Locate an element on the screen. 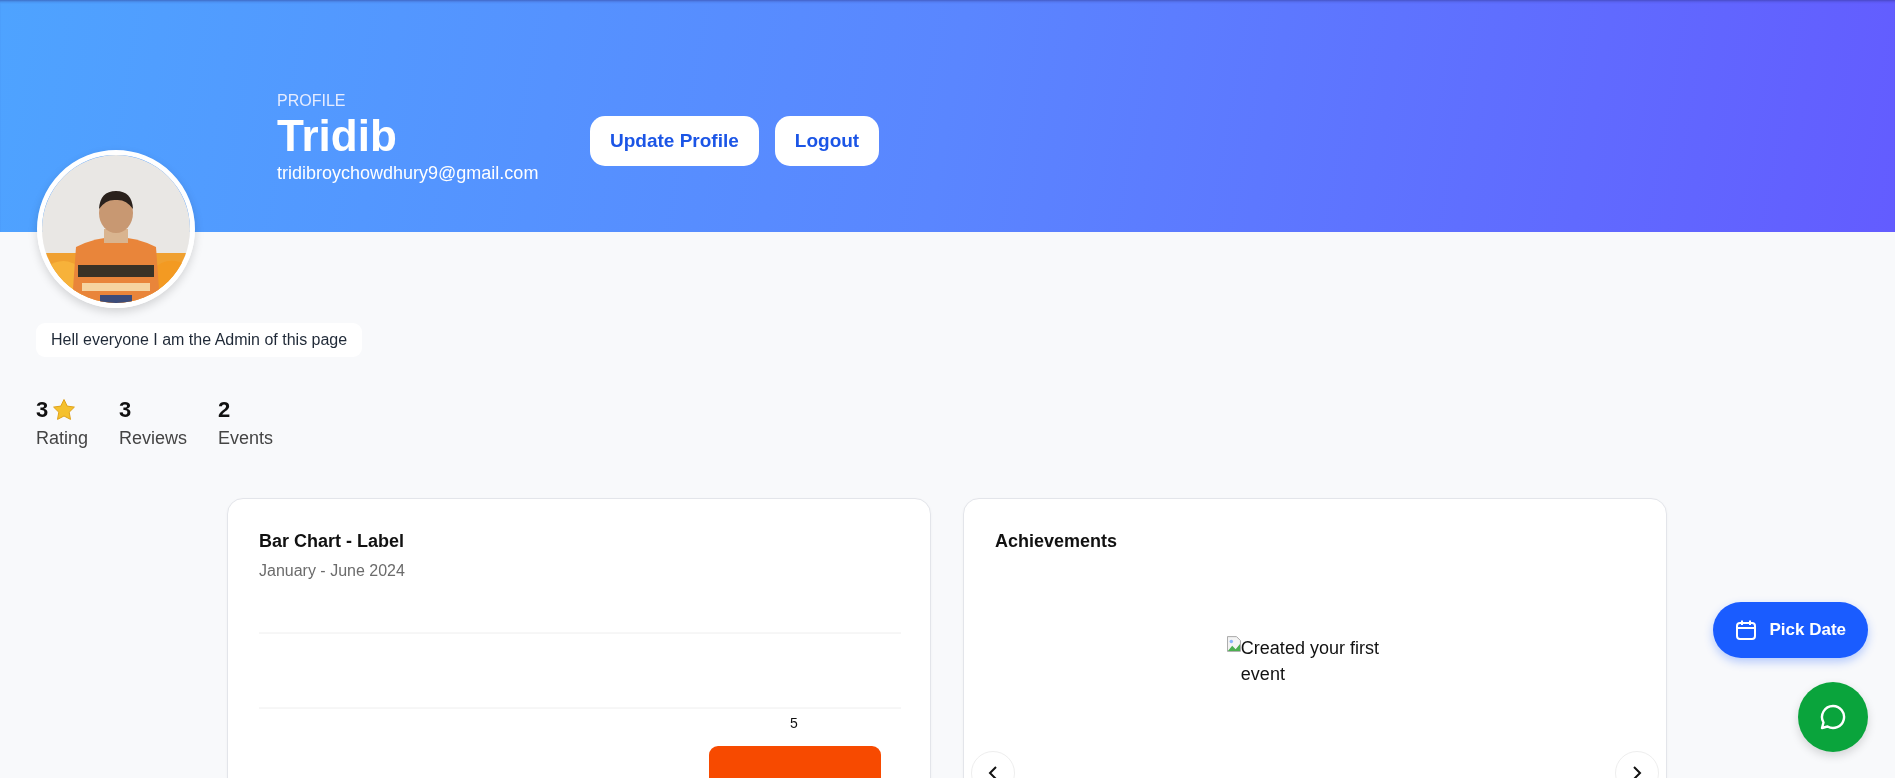 The width and height of the screenshot is (1895, 778). page-eyebrow: PROFILE is located at coordinates (312, 101).